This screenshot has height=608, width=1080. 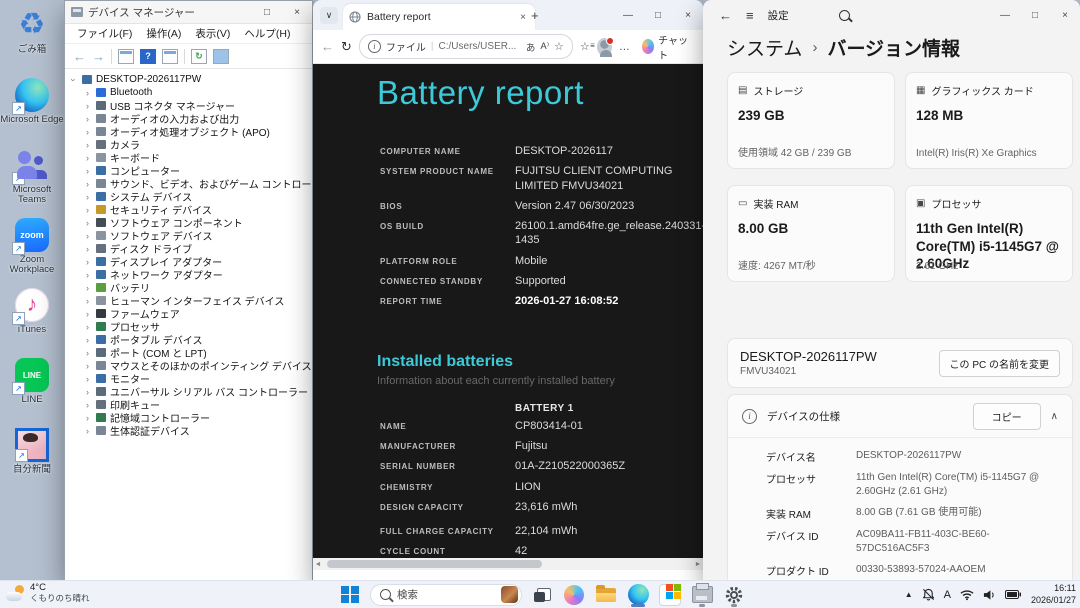 What do you see at coordinates (698, 564) in the screenshot?
I see `scroll-right-icon: ►` at bounding box center [698, 564].